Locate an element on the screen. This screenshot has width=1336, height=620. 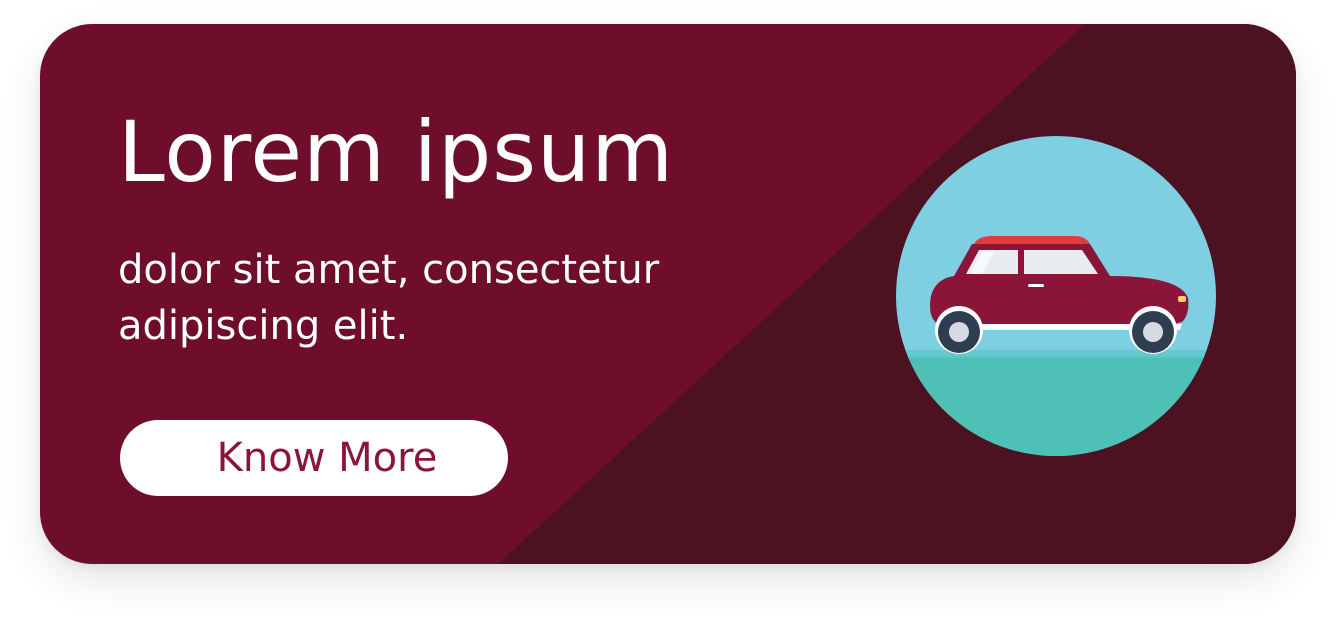
banner-title: Lorem ipsum is located at coordinates (396, 152).